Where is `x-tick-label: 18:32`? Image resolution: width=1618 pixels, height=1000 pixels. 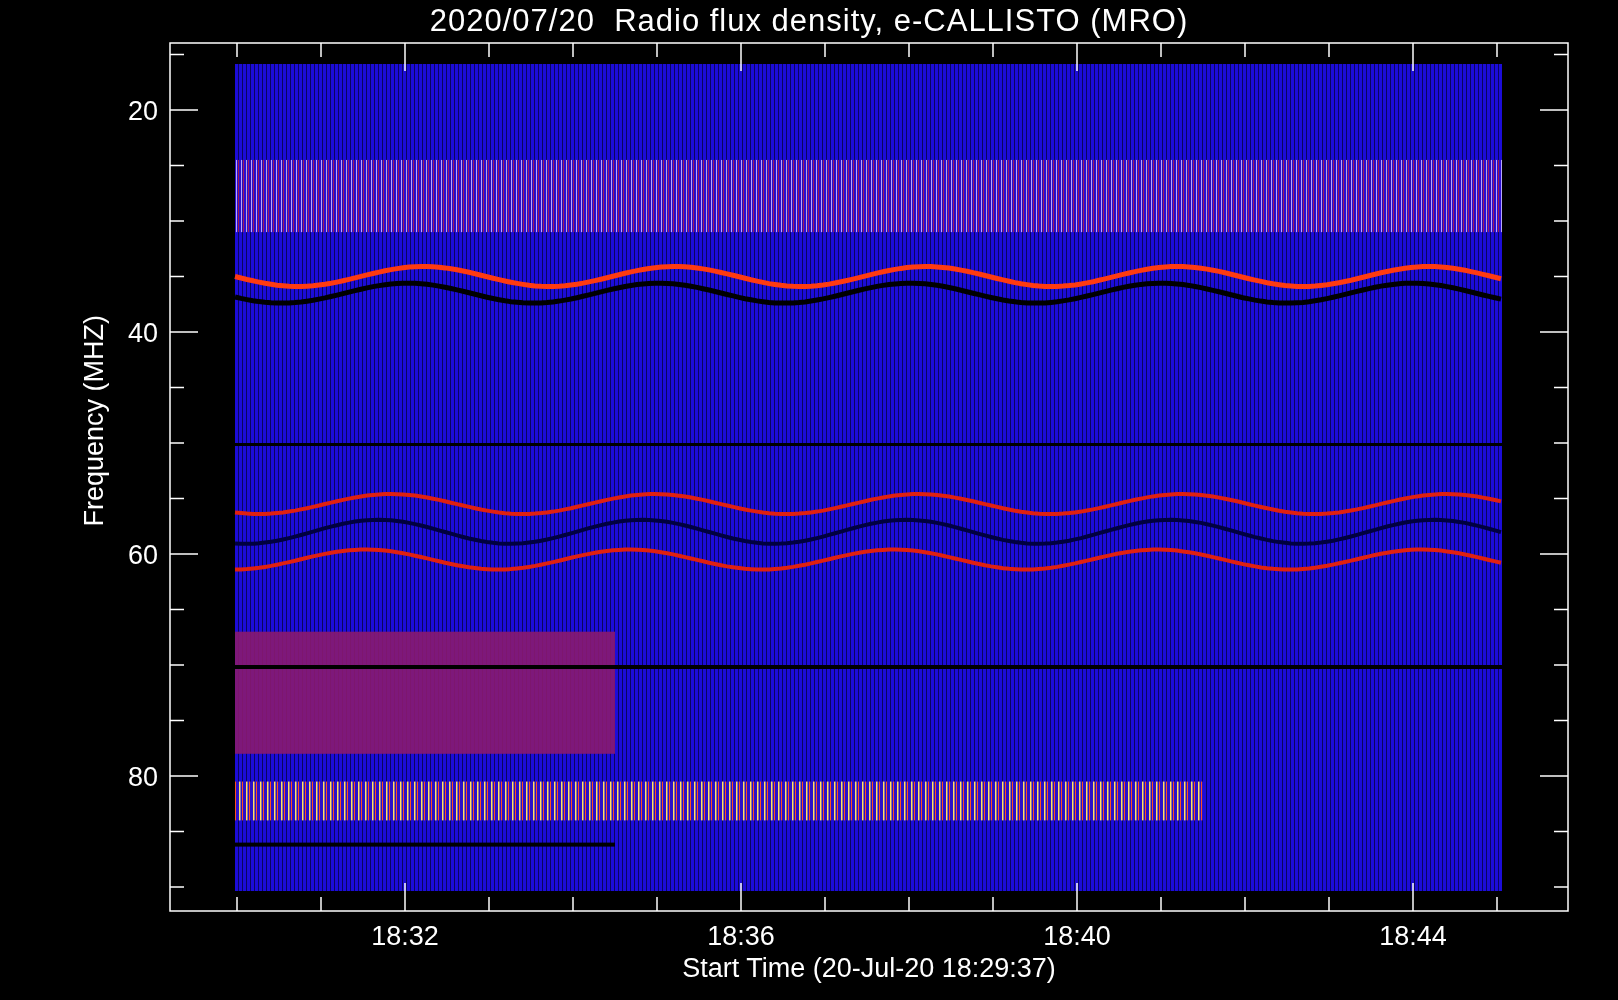 x-tick-label: 18:32 is located at coordinates (405, 936).